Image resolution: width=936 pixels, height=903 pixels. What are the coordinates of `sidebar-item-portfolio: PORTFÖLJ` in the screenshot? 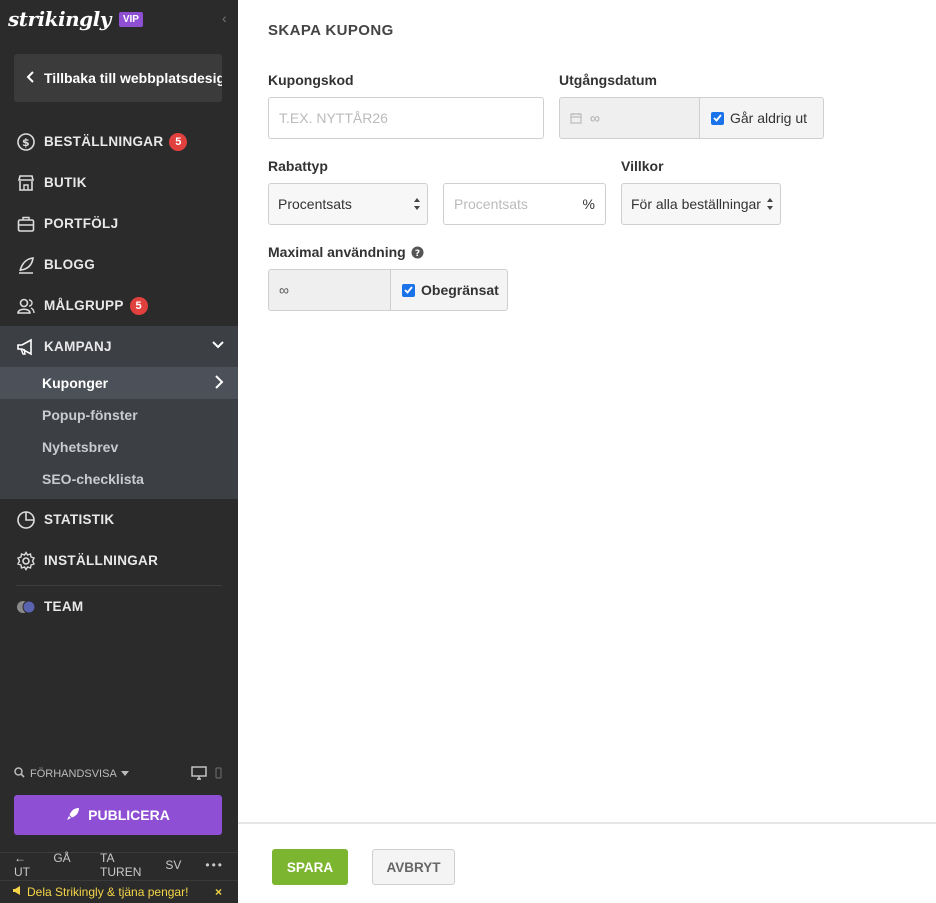 It's located at (119, 223).